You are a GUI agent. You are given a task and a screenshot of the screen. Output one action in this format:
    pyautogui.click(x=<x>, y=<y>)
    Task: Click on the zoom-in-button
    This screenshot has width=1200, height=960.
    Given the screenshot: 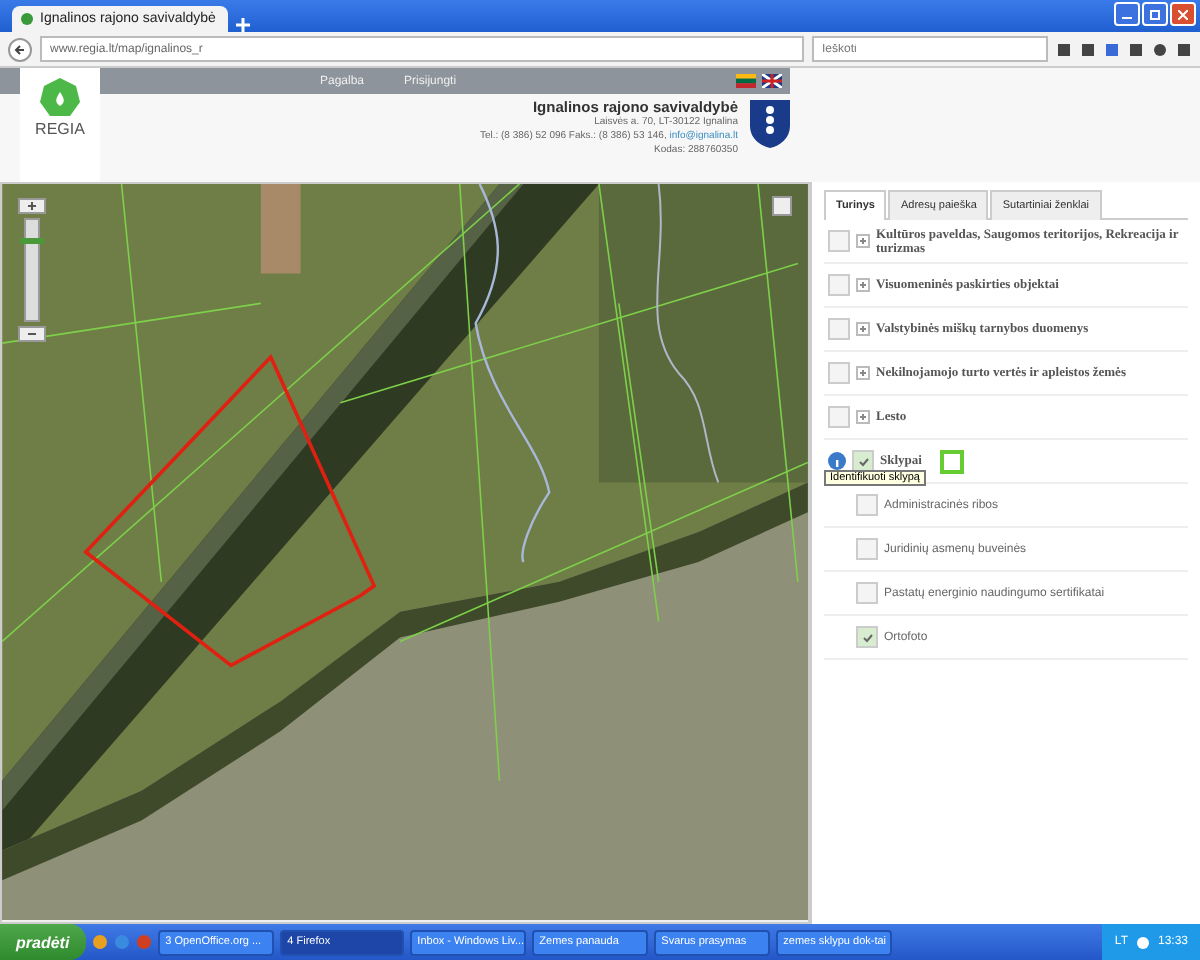 What is the action you would take?
    pyautogui.click(x=32, y=206)
    